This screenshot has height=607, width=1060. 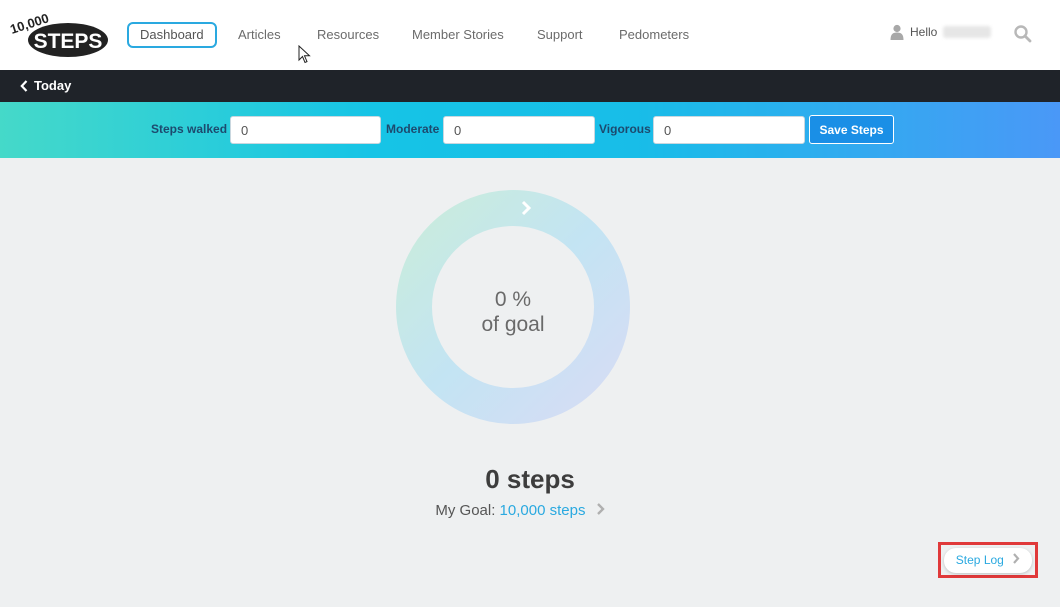 What do you see at coordinates (458, 35) in the screenshot?
I see `nav-member-stories: Member Stories` at bounding box center [458, 35].